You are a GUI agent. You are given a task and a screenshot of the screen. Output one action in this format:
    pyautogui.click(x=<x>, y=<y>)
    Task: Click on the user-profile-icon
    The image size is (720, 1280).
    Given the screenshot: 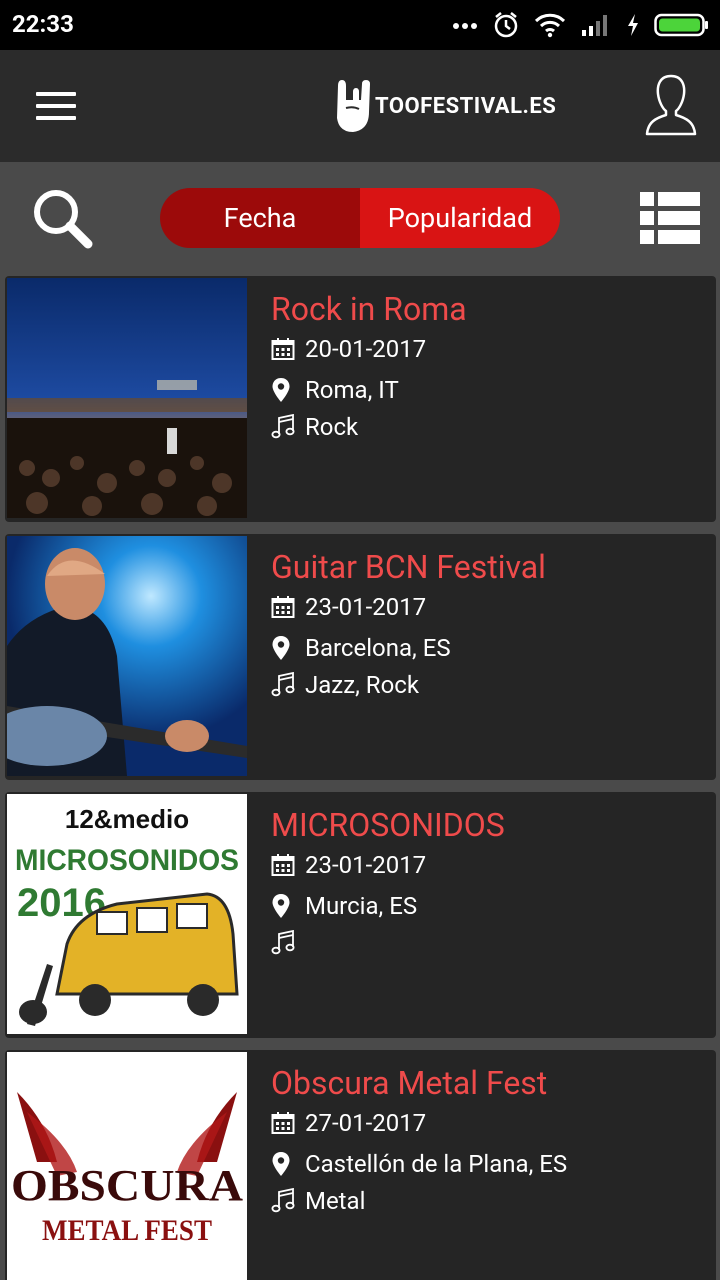 What is the action you would take?
    pyautogui.click(x=671, y=105)
    